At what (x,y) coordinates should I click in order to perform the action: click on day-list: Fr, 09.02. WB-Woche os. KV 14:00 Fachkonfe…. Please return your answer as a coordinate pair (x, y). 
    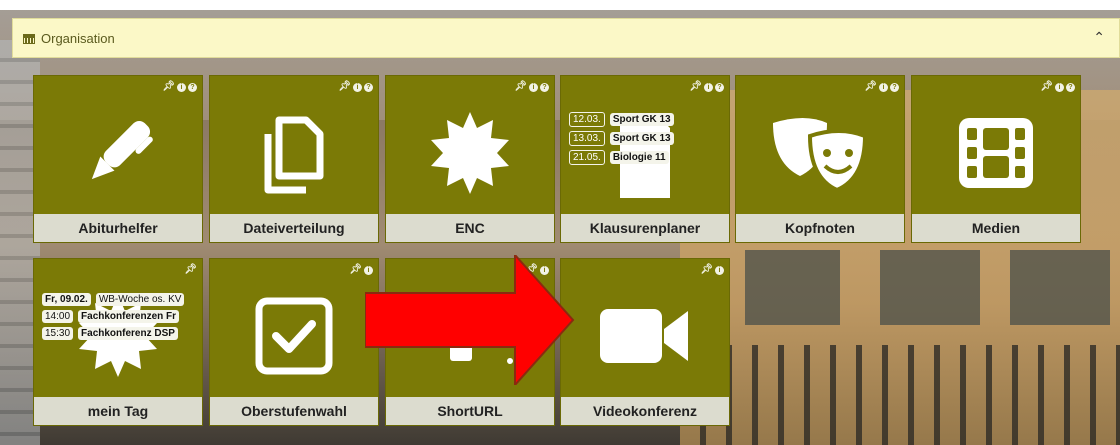
    Looking at the image, I should click on (113, 318).